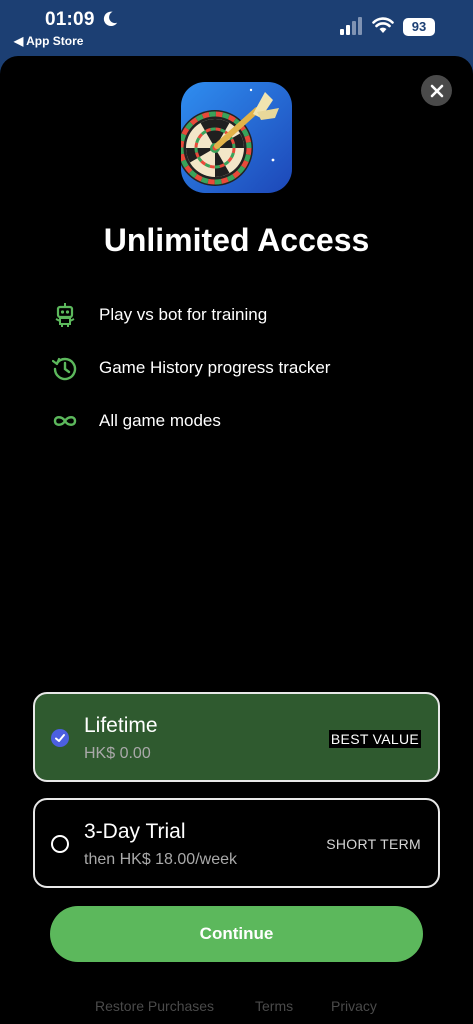 The height and width of the screenshot is (1024, 473). What do you see at coordinates (117, 753) in the screenshot?
I see `plan-price: HK$ 0.00` at bounding box center [117, 753].